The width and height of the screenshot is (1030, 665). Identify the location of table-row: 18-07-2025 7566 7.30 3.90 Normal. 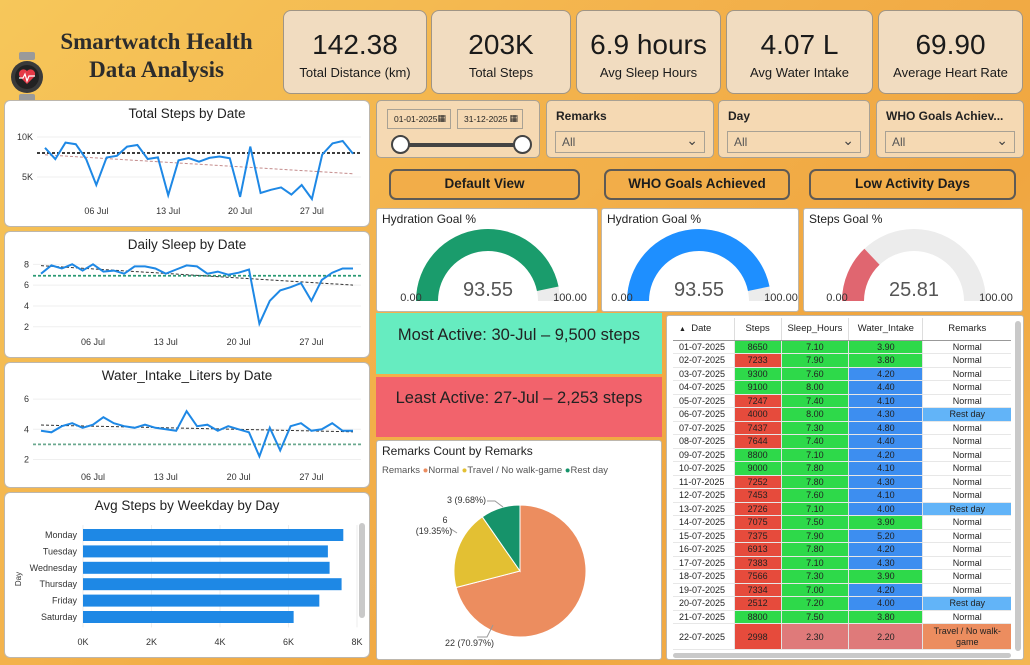
(842, 576).